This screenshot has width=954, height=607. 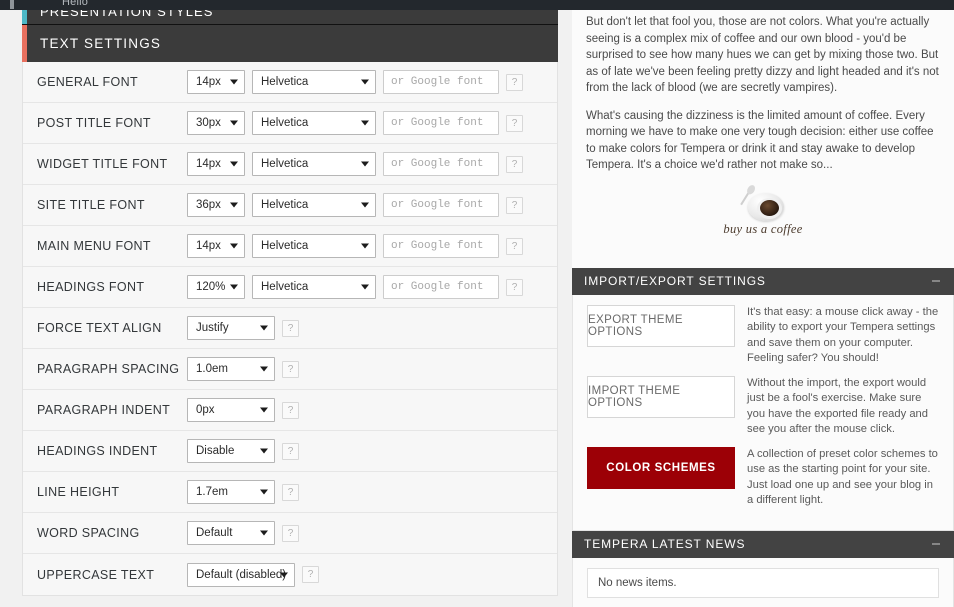 I want to click on setting-row-controls: Justify?, so click(x=243, y=328).